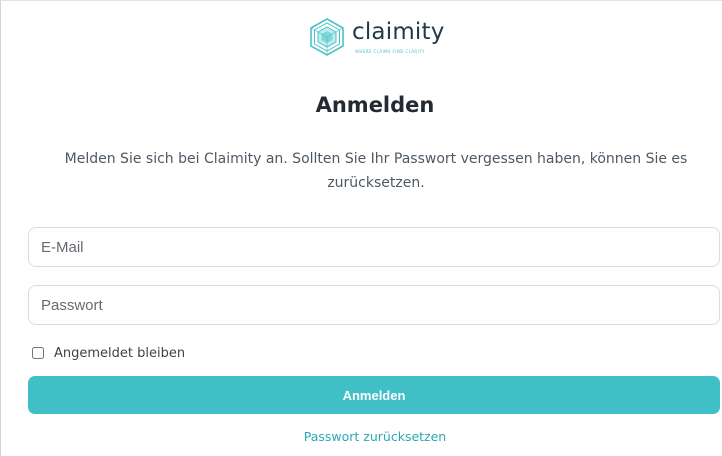 This screenshot has height=456, width=722. What do you see at coordinates (327, 37) in the screenshot?
I see `claimity-logo-icon` at bounding box center [327, 37].